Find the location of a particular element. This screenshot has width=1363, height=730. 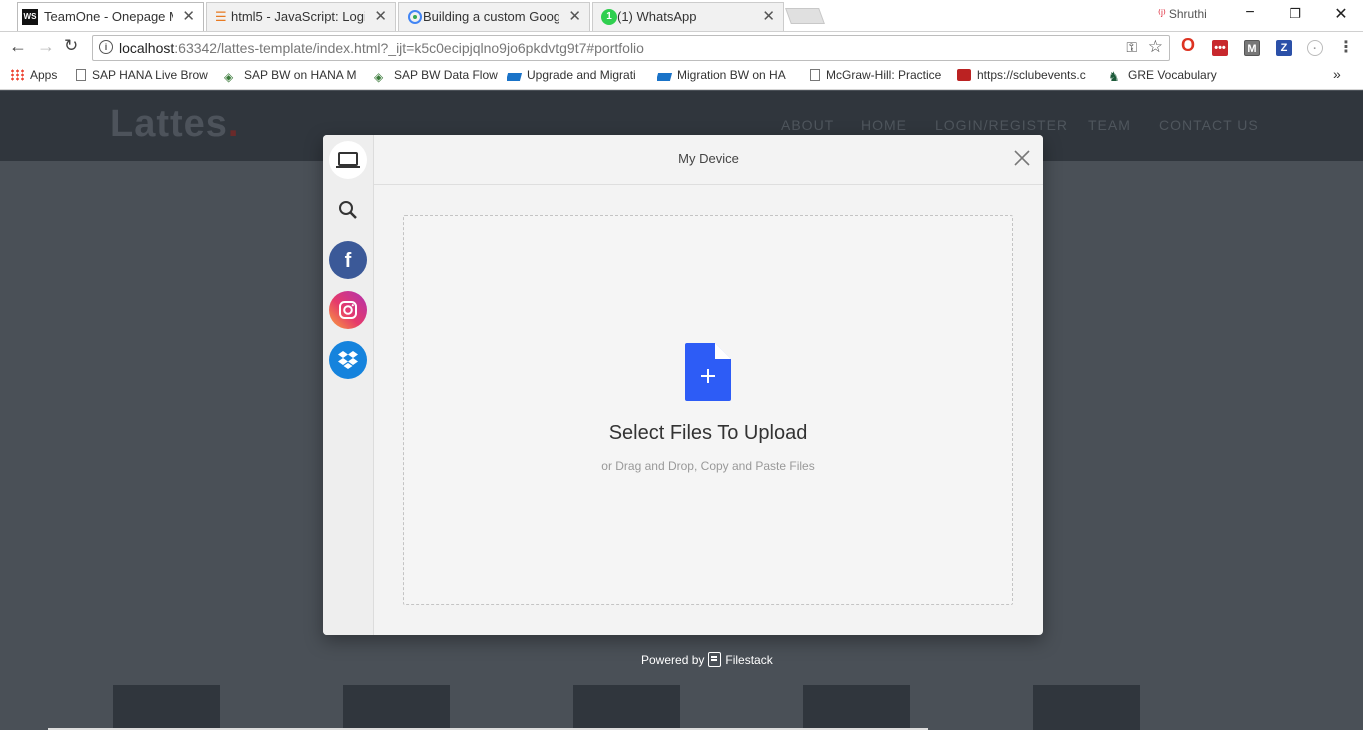

stackoverflow-icon: ☰ is located at coordinates (221, 16).